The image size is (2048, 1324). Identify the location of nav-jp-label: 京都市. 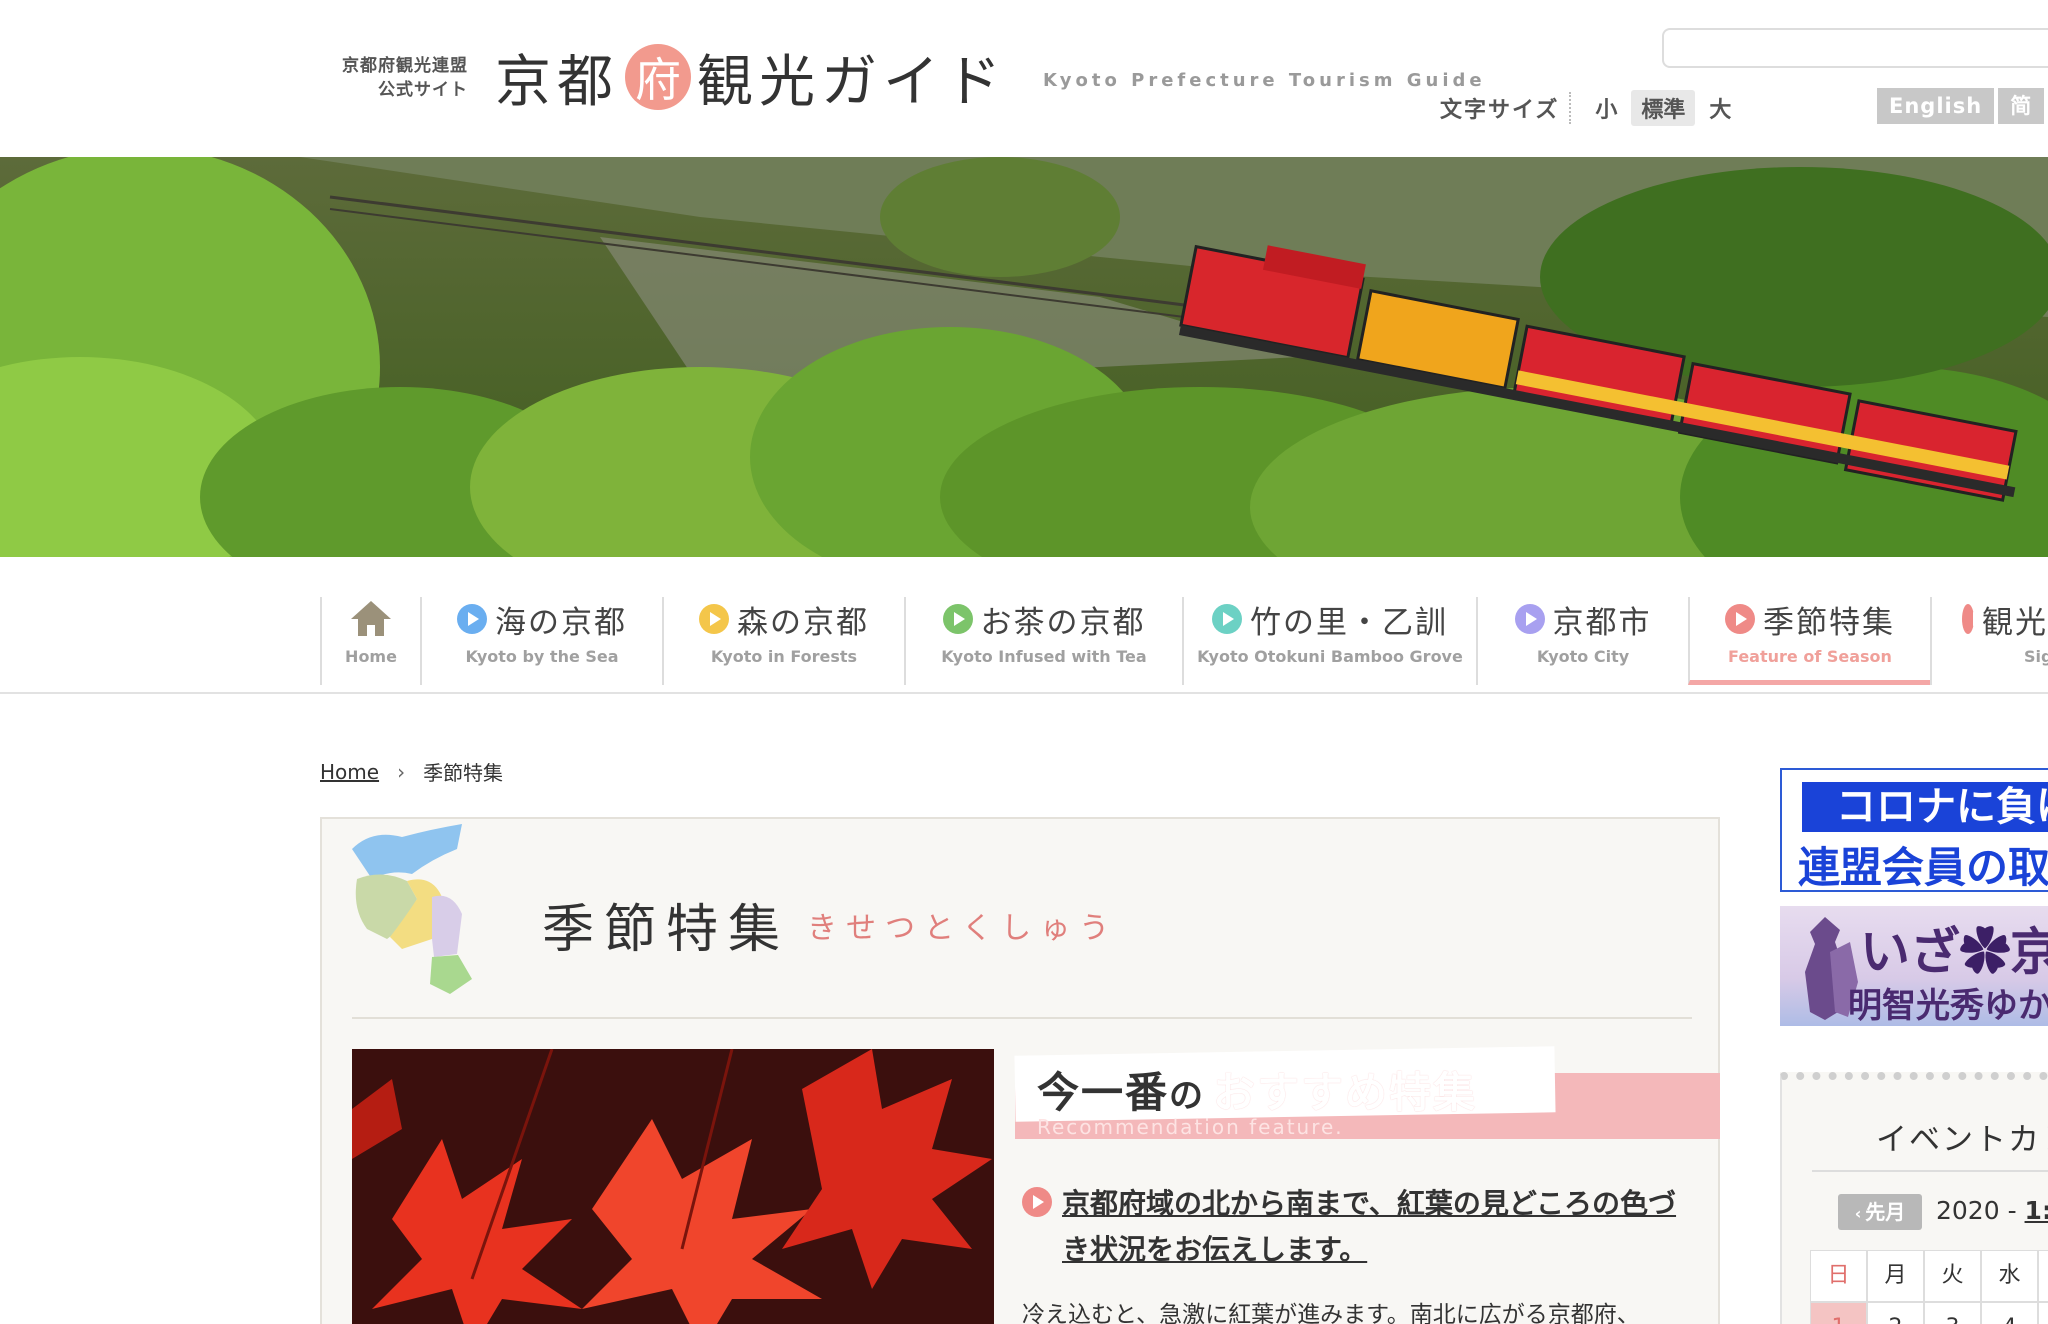
(1602, 622).